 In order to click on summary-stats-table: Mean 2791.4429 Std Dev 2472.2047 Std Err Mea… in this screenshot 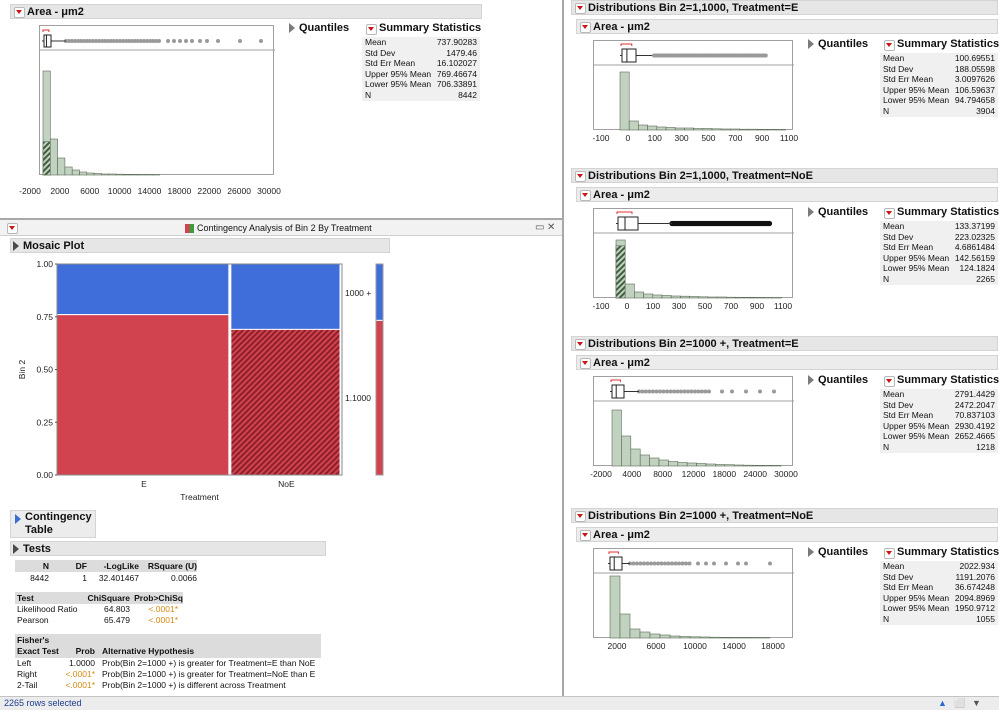, I will do `click(939, 421)`.